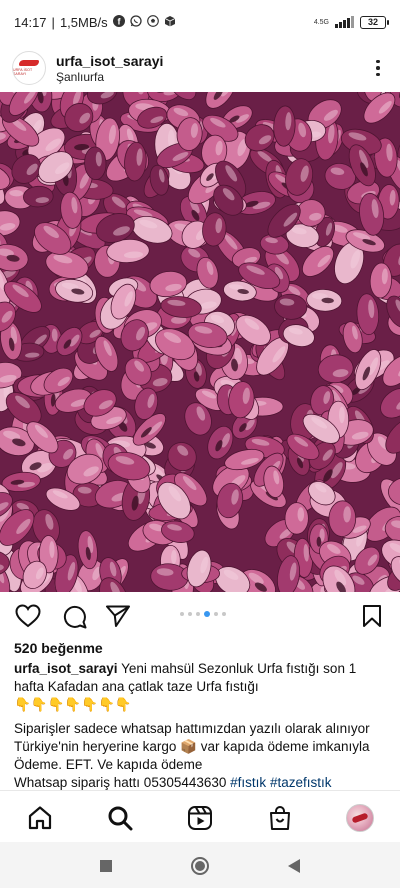  What do you see at coordinates (30, 22) in the screenshot?
I see `clock: 14:17` at bounding box center [30, 22].